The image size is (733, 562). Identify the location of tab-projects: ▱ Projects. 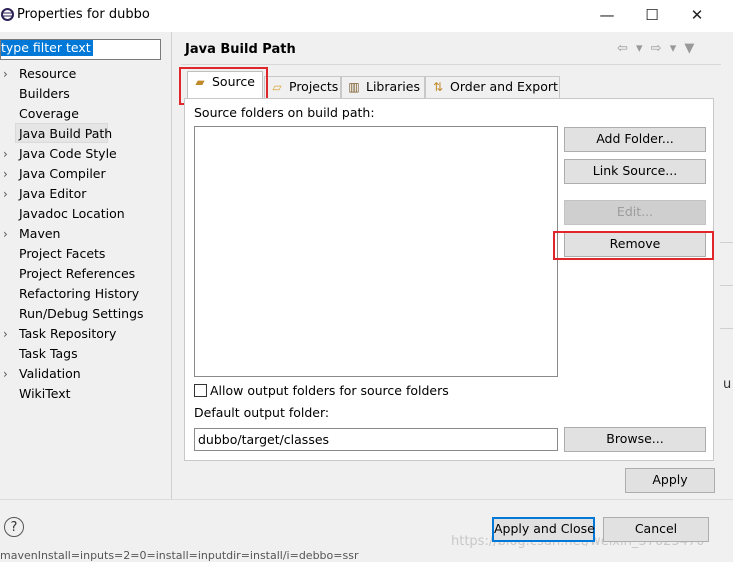
(302, 87).